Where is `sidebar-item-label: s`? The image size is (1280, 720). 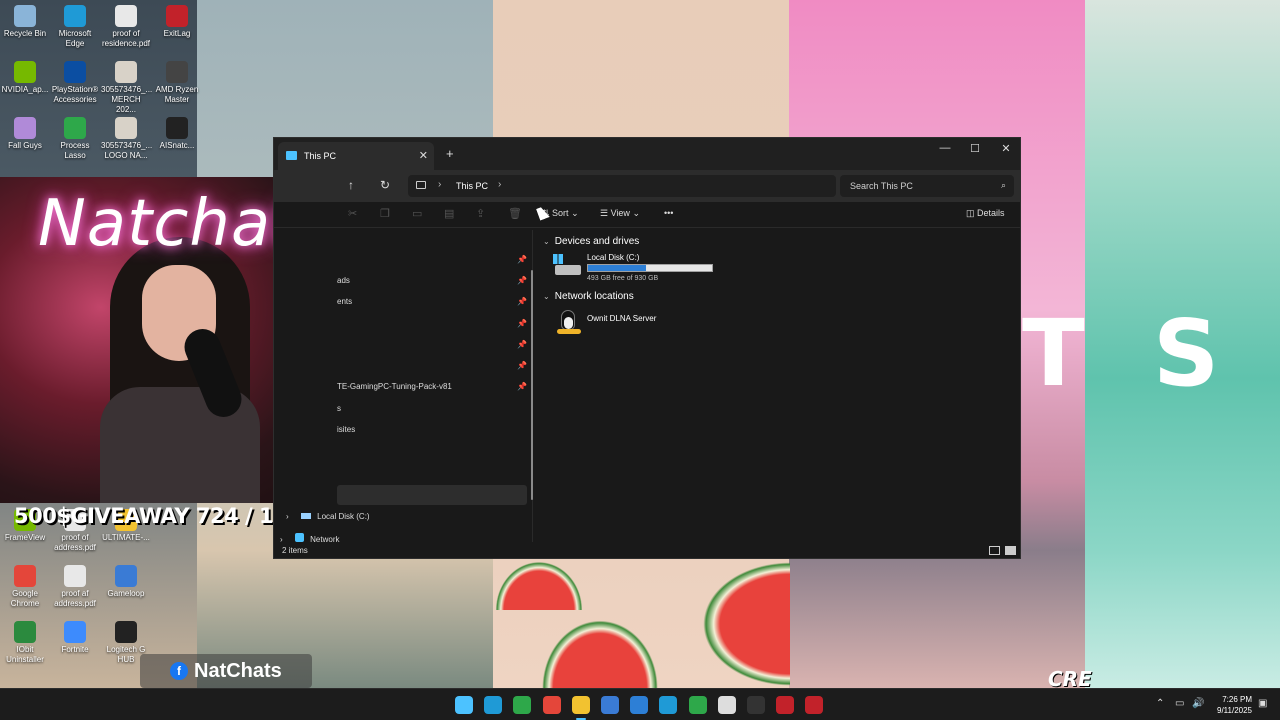 sidebar-item-label: s is located at coordinates (339, 408).